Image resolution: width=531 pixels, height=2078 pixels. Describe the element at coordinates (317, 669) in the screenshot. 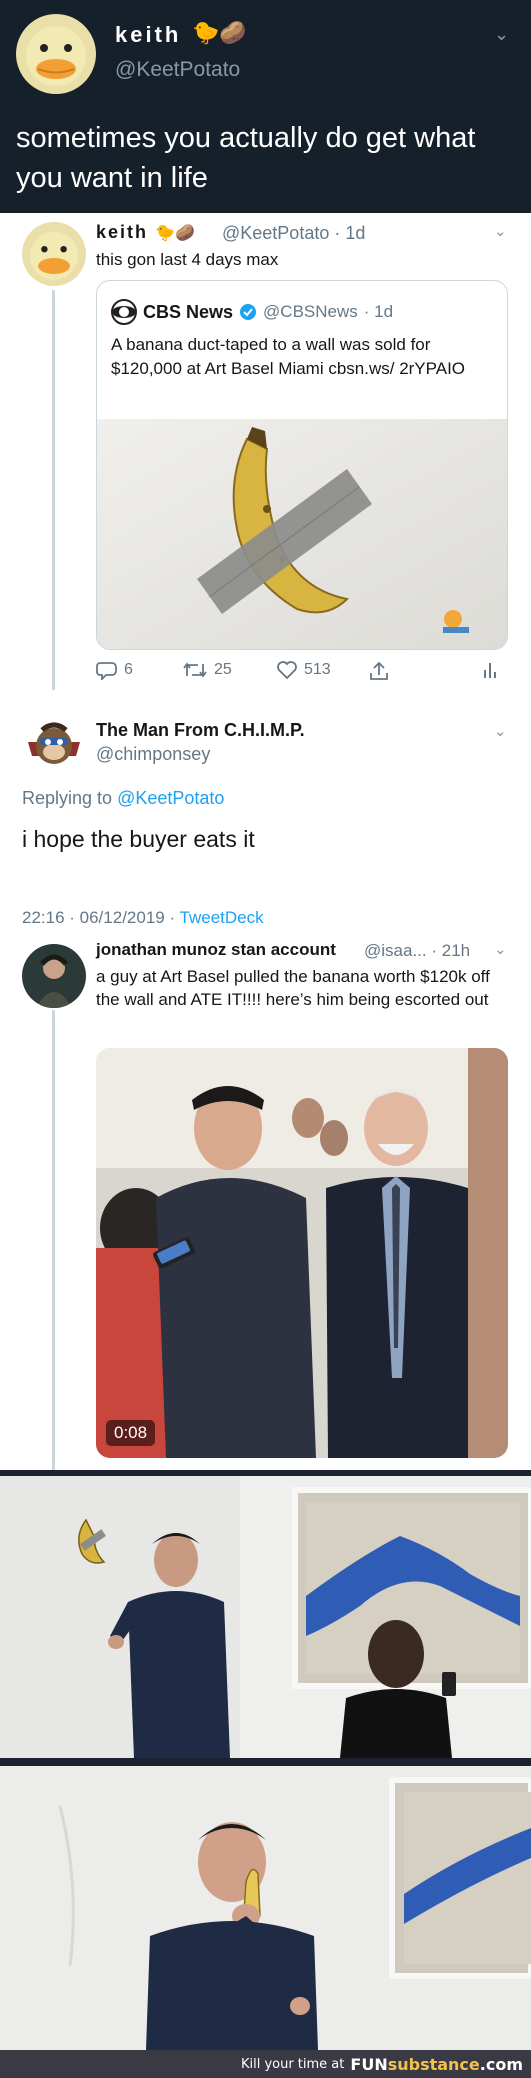

I see `like-count: 513` at that location.